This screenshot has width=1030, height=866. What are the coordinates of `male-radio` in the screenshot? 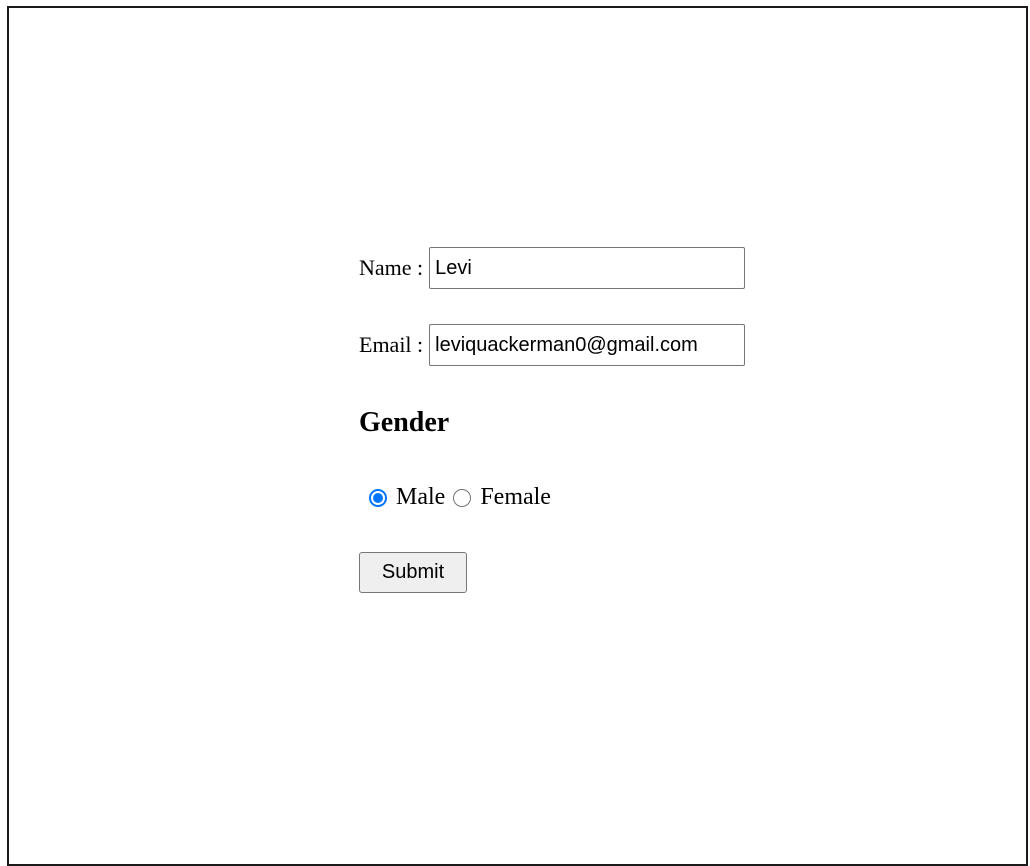 It's located at (378, 497).